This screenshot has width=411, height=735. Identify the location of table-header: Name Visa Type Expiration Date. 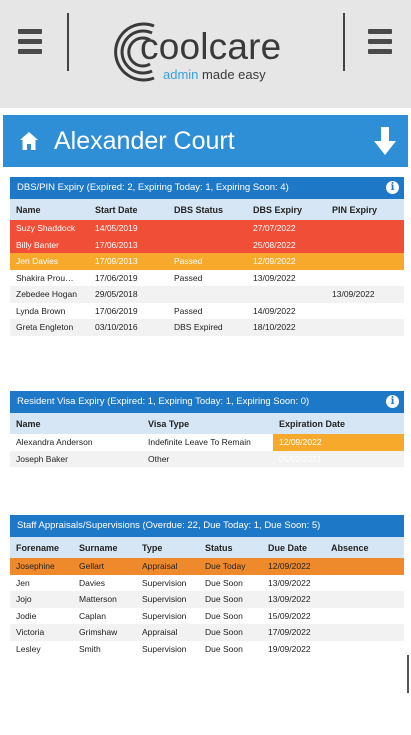
(207, 423).